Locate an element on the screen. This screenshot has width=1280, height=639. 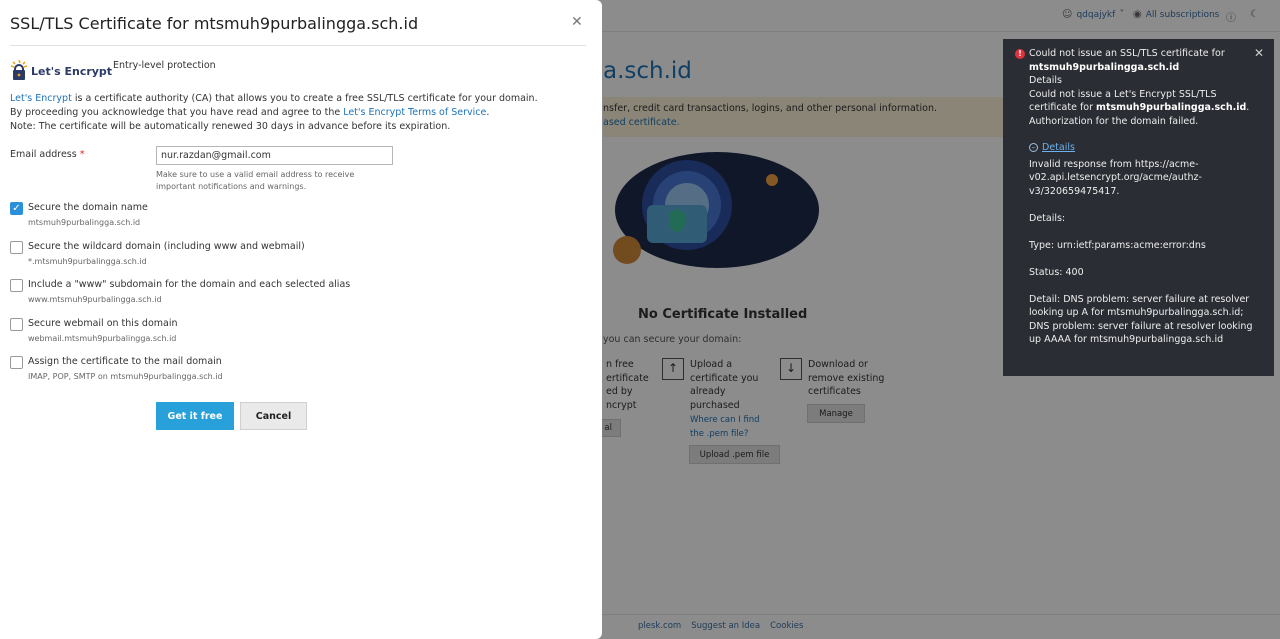
lets-encrypt-logo: Let's Encrypt is located at coordinates (61, 70).